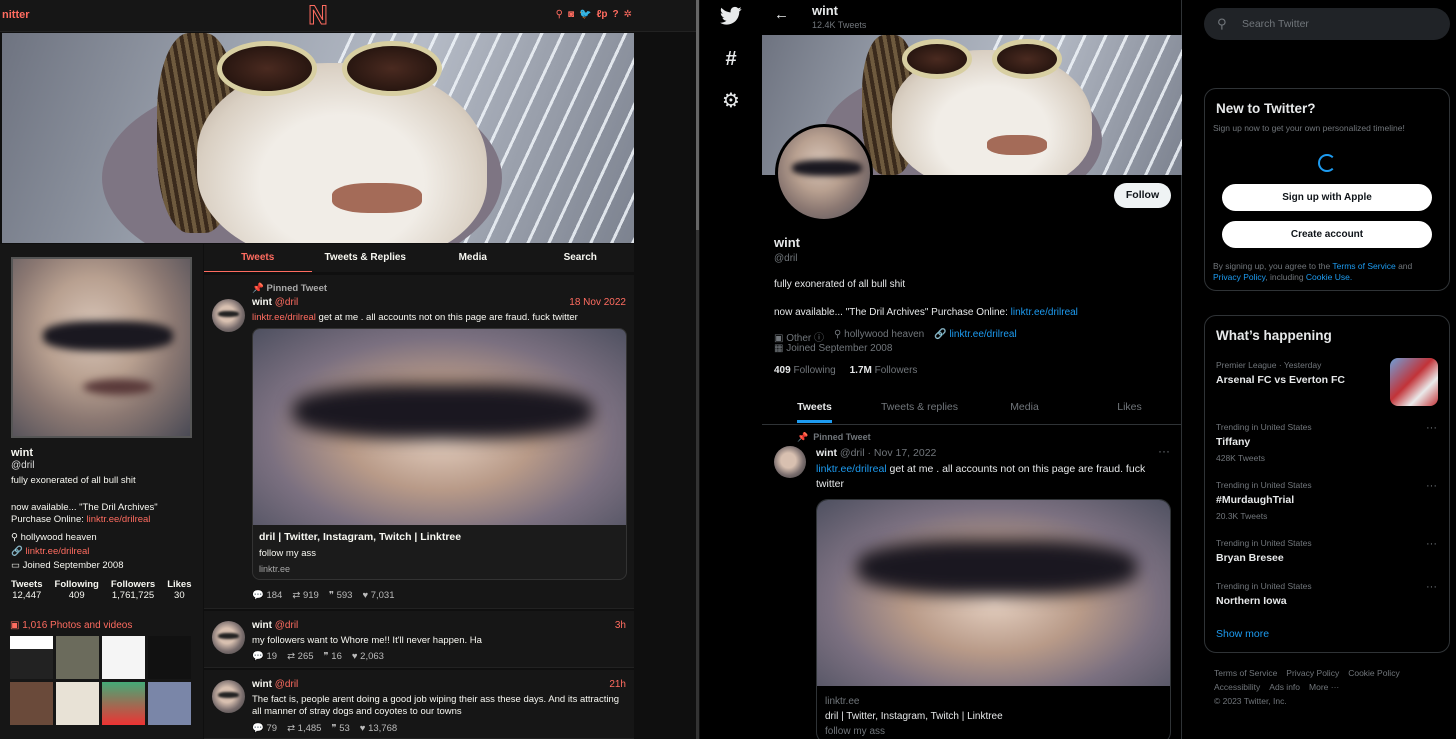  Describe the element at coordinates (340, 595) in the screenshot. I see `quote-count: ❞ 593` at that location.